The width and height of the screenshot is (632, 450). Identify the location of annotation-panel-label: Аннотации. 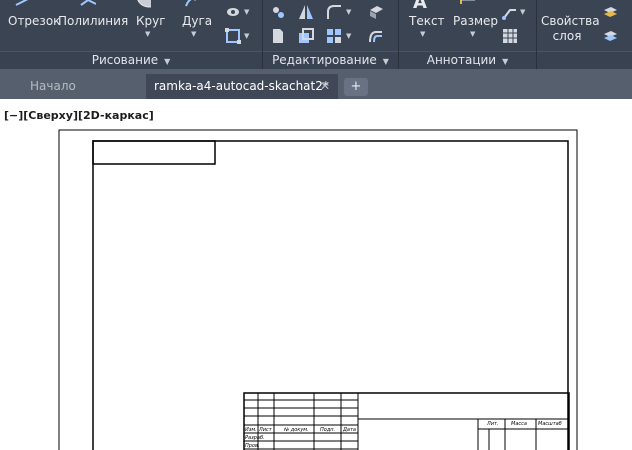
(461, 60).